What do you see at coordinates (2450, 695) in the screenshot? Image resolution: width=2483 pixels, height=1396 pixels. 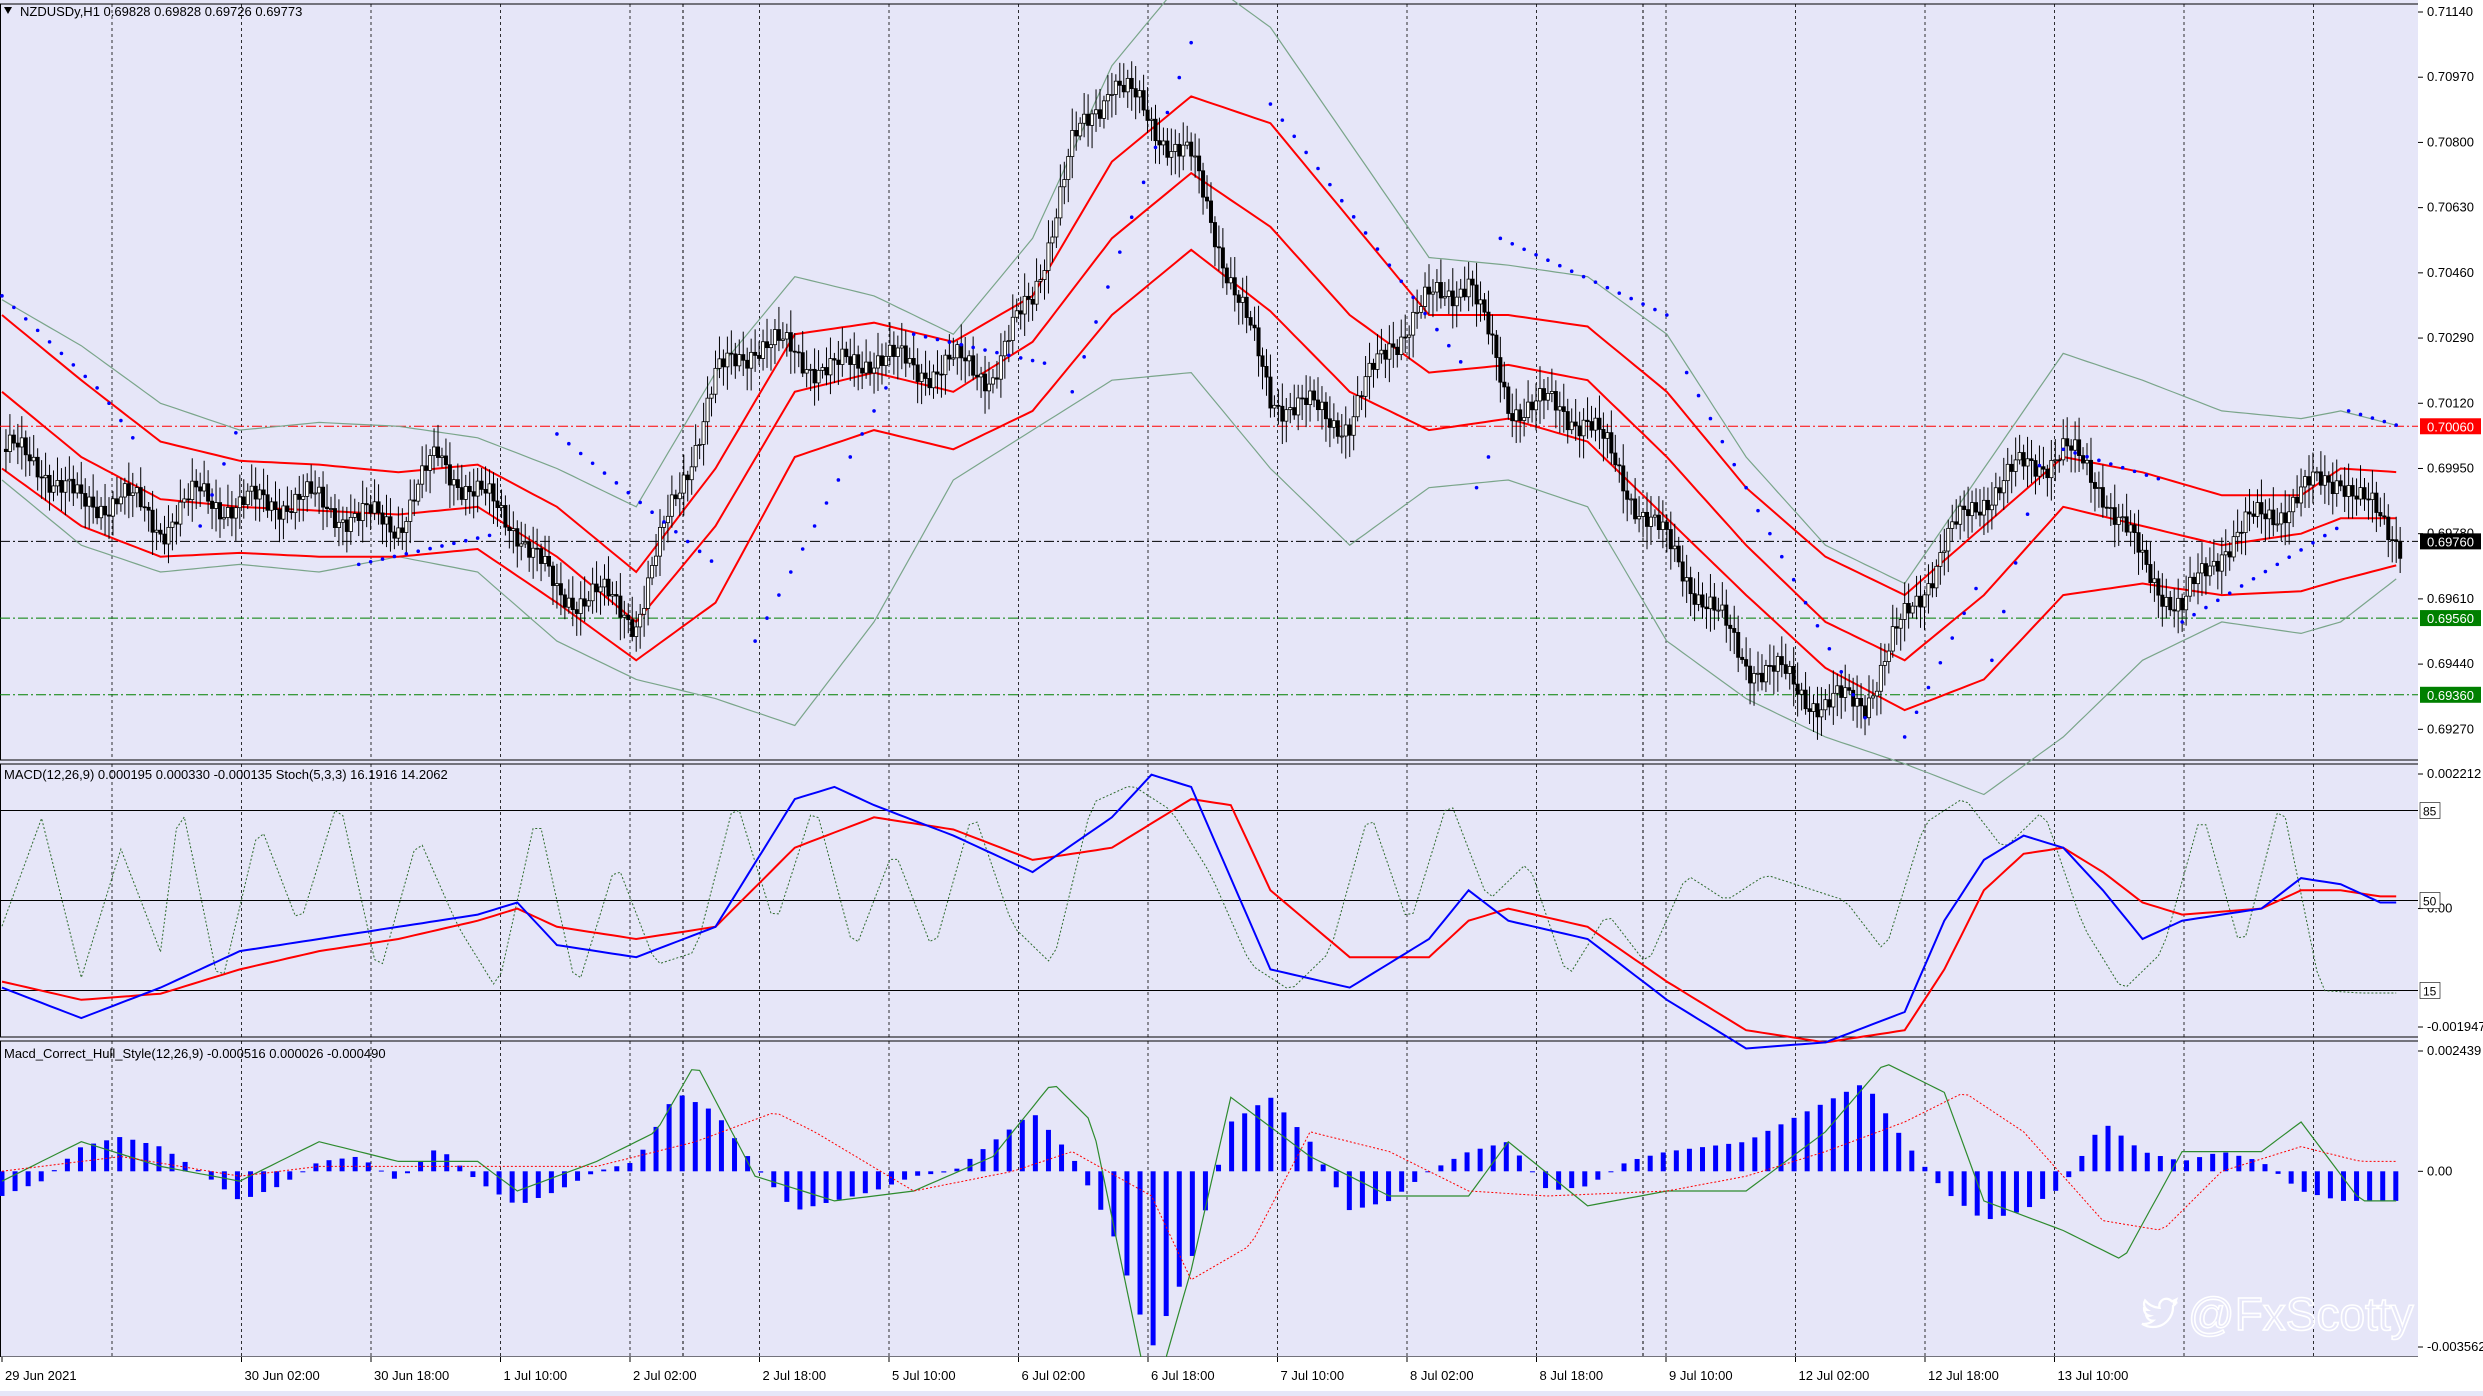 I see `price-badge-label: 0.69360` at bounding box center [2450, 695].